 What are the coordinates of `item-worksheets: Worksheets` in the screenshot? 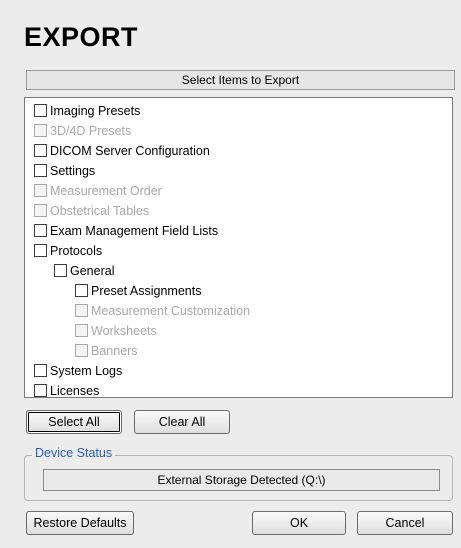 It's located at (116, 330).